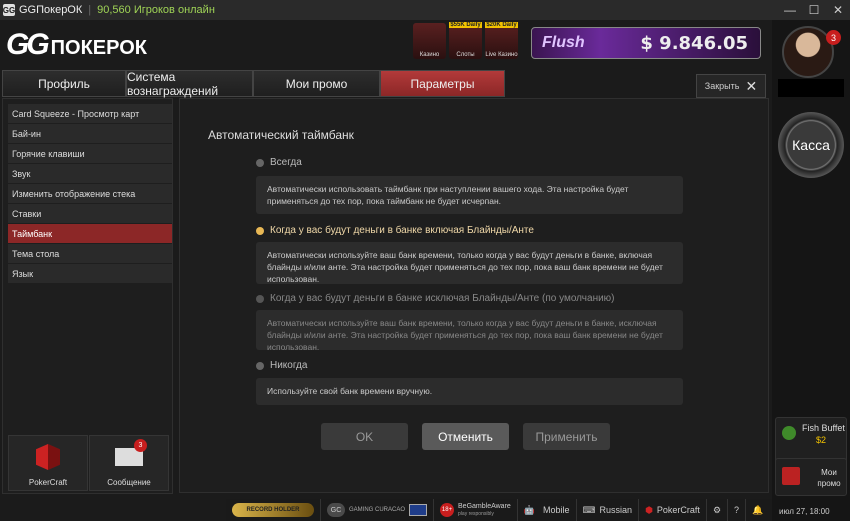 The height and width of the screenshot is (521, 850). Describe the element at coordinates (804, 511) in the screenshot. I see `clock: июл 27, 18:00` at that location.